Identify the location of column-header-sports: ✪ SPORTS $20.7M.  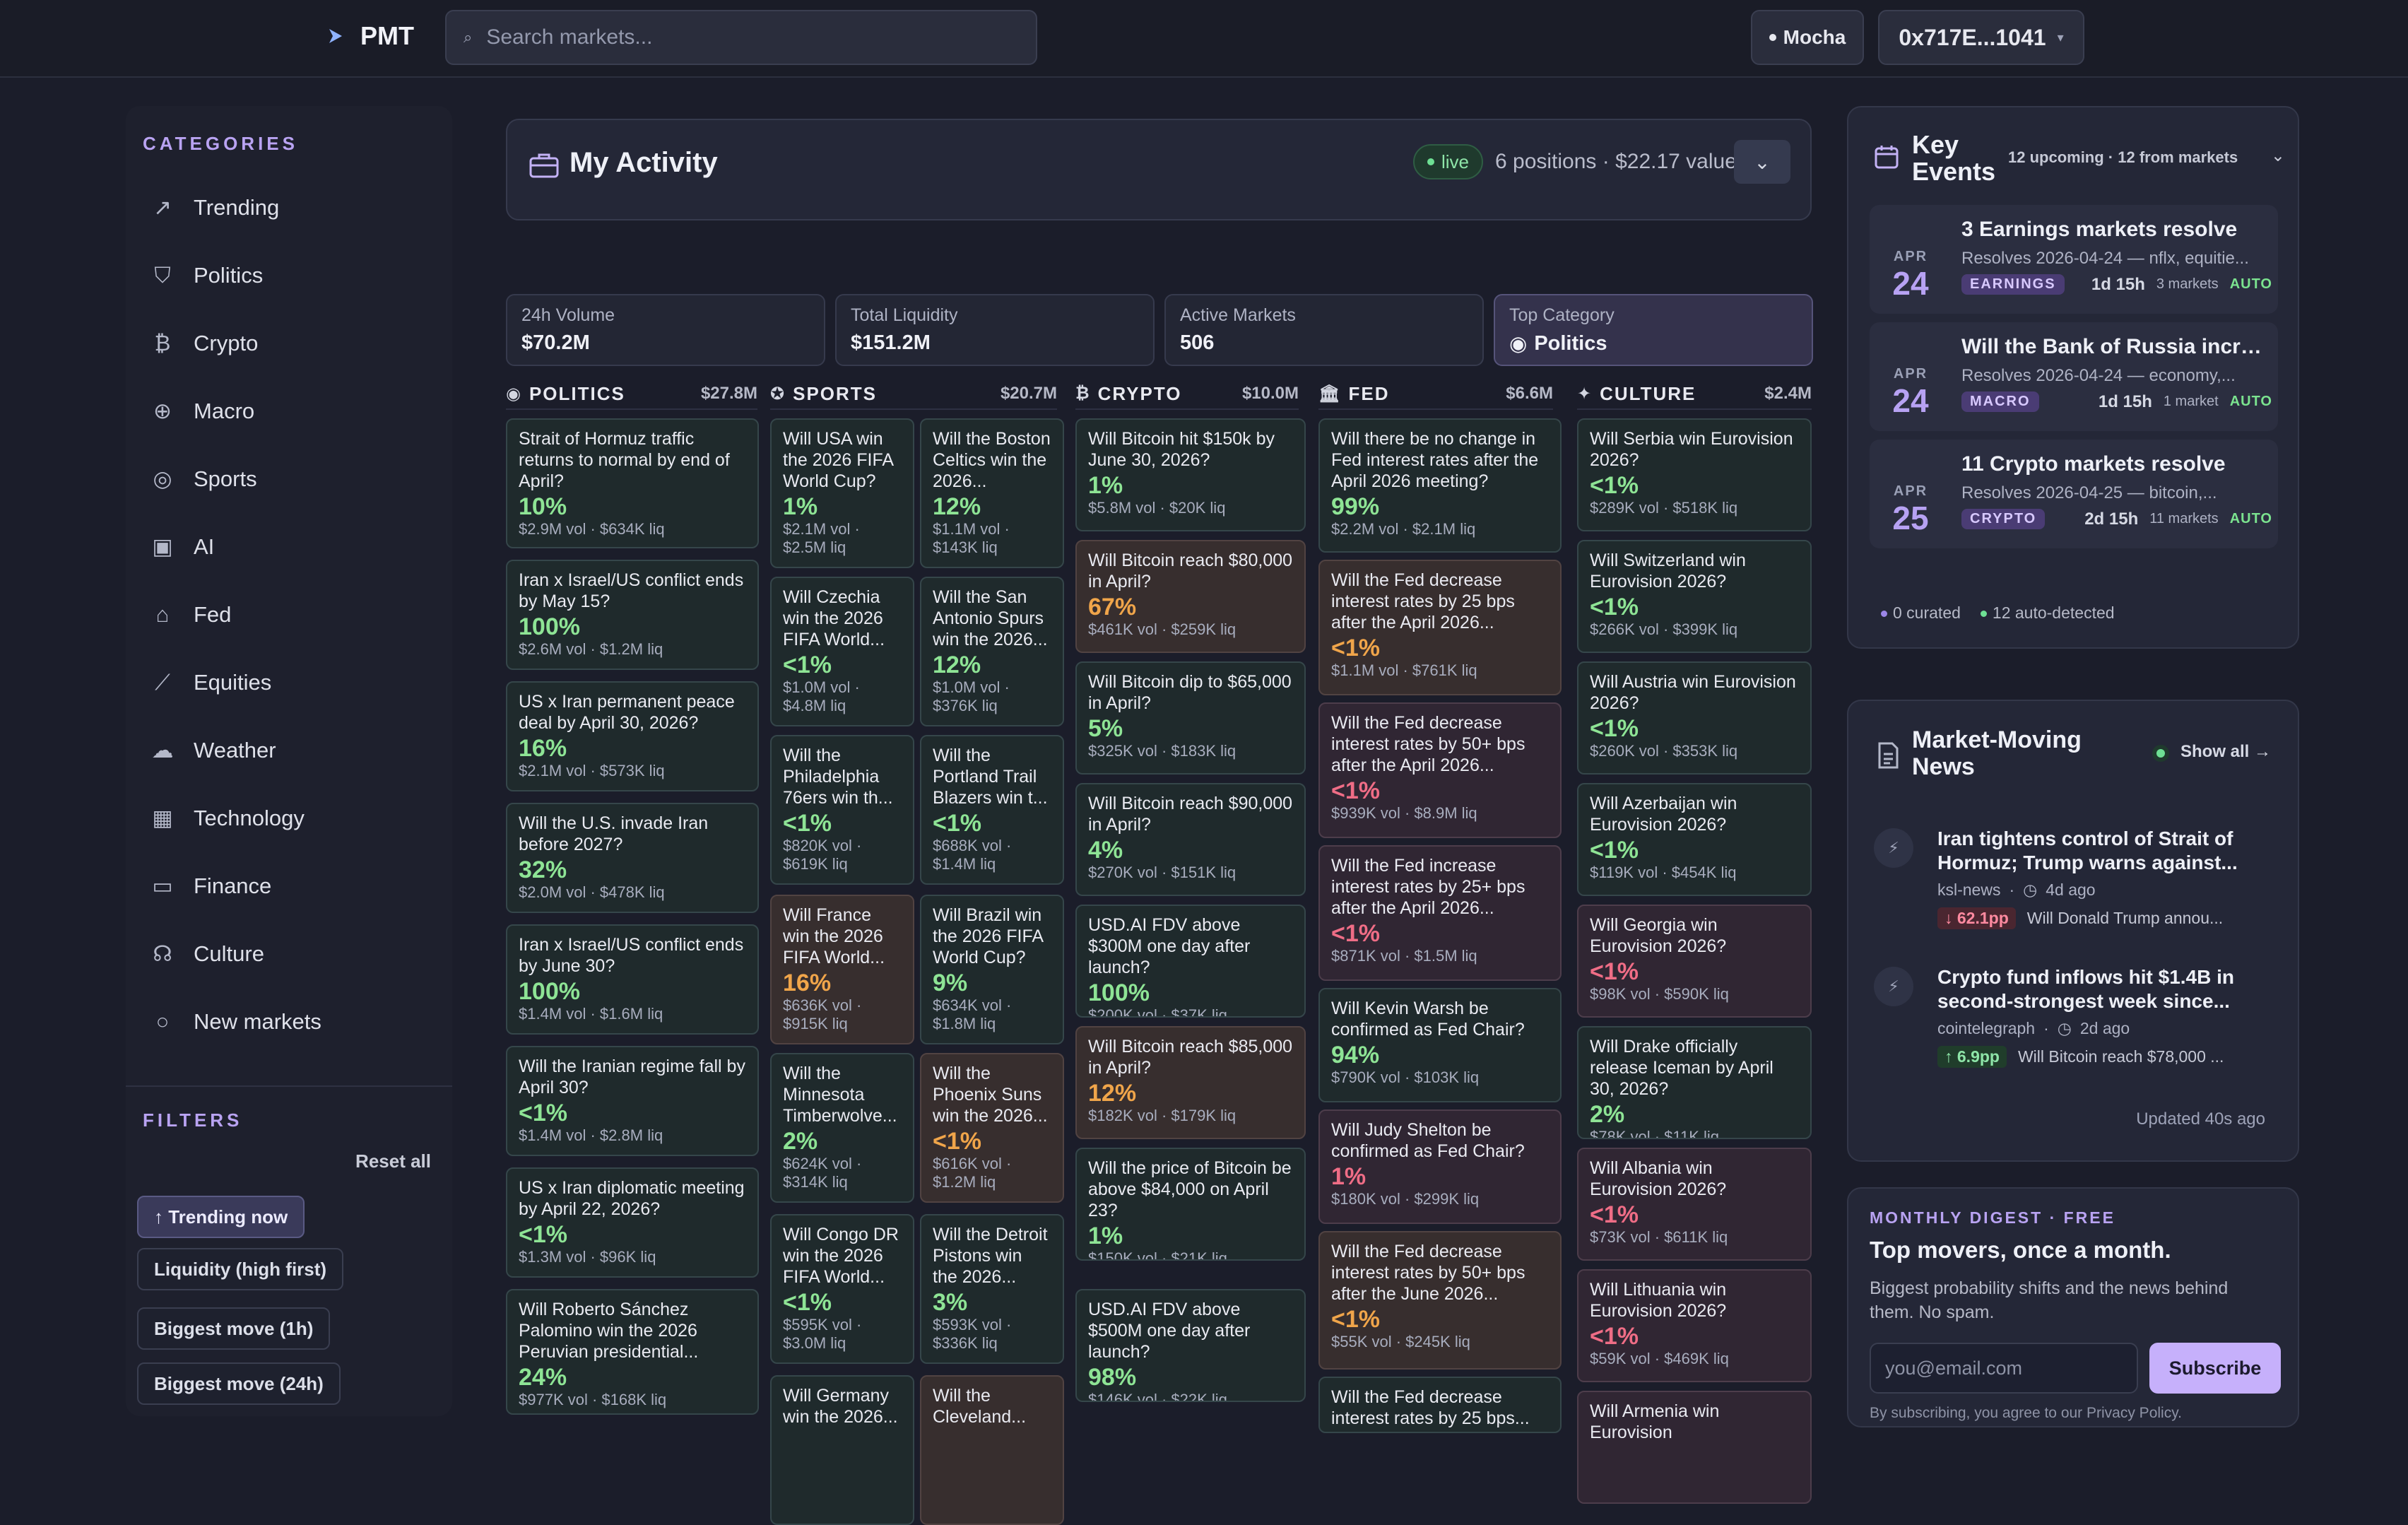
(913, 394).